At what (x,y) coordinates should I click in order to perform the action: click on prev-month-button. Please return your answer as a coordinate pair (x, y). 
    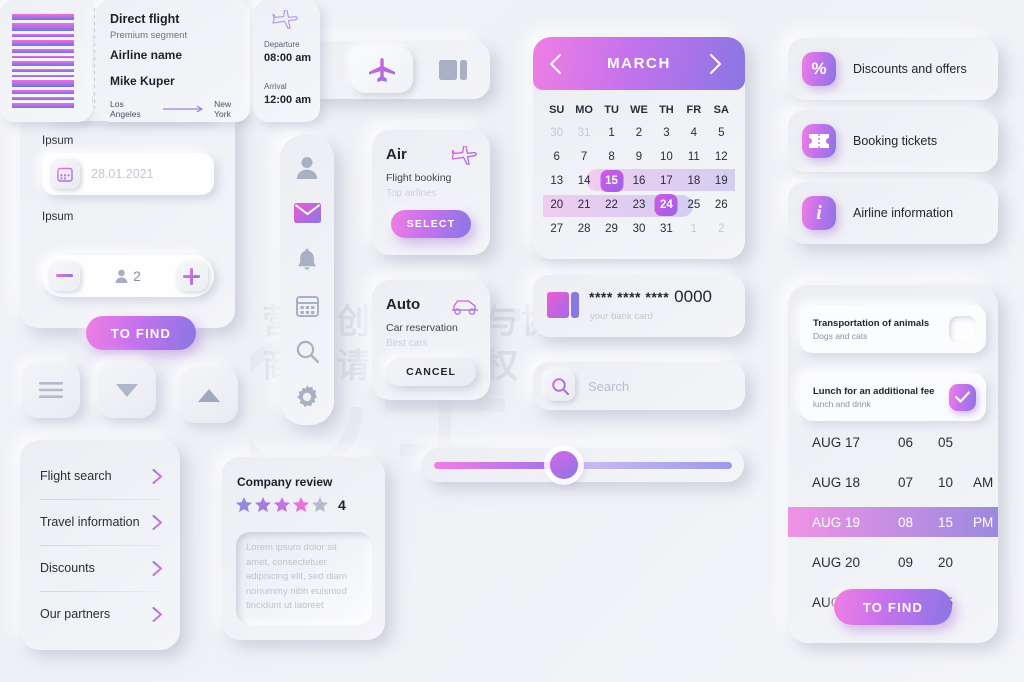
    Looking at the image, I should click on (559, 64).